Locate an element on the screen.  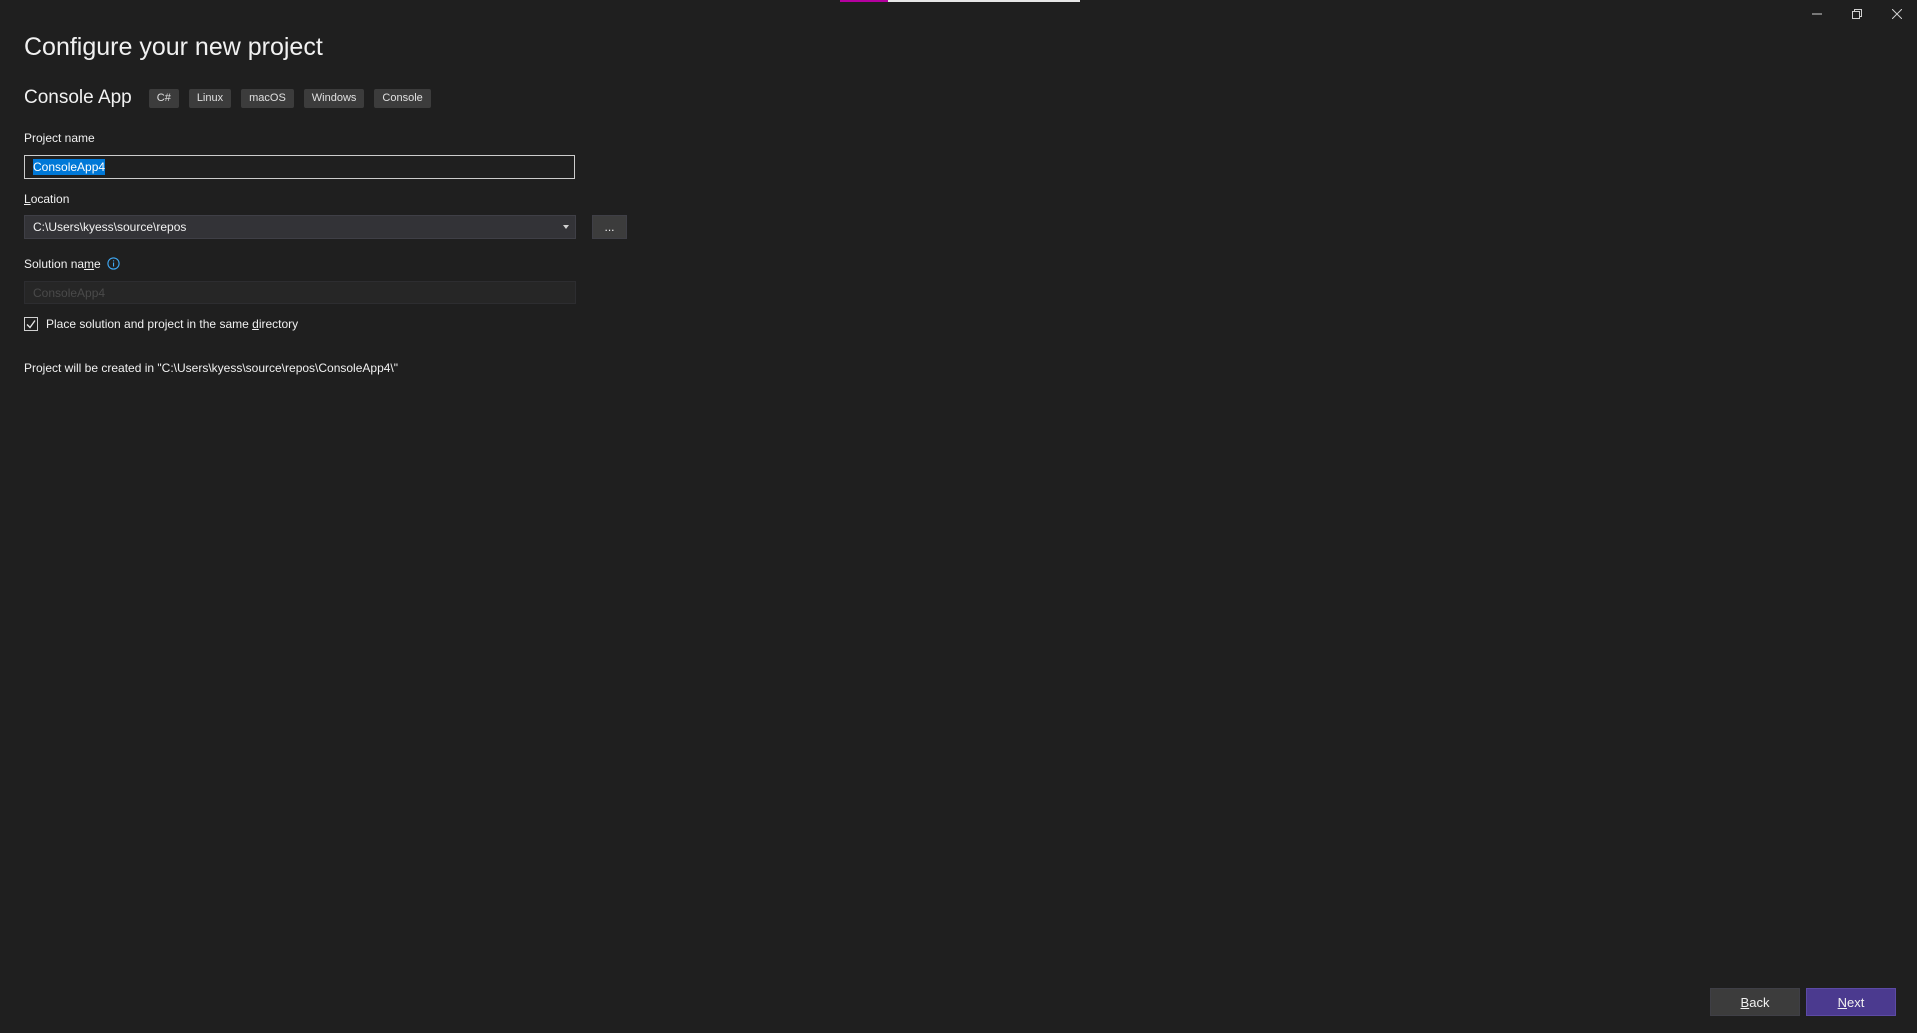
window-controls is located at coordinates (1857, 14).